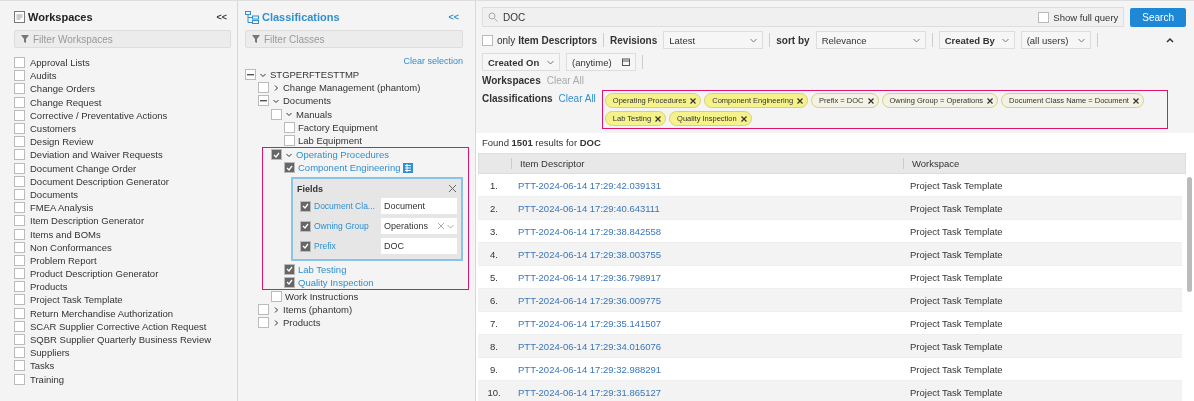 This screenshot has width=1194, height=401. Describe the element at coordinates (706, 392) in the screenshot. I see `item-link: PTT-2024-06-14 17:29:31.865127` at that location.